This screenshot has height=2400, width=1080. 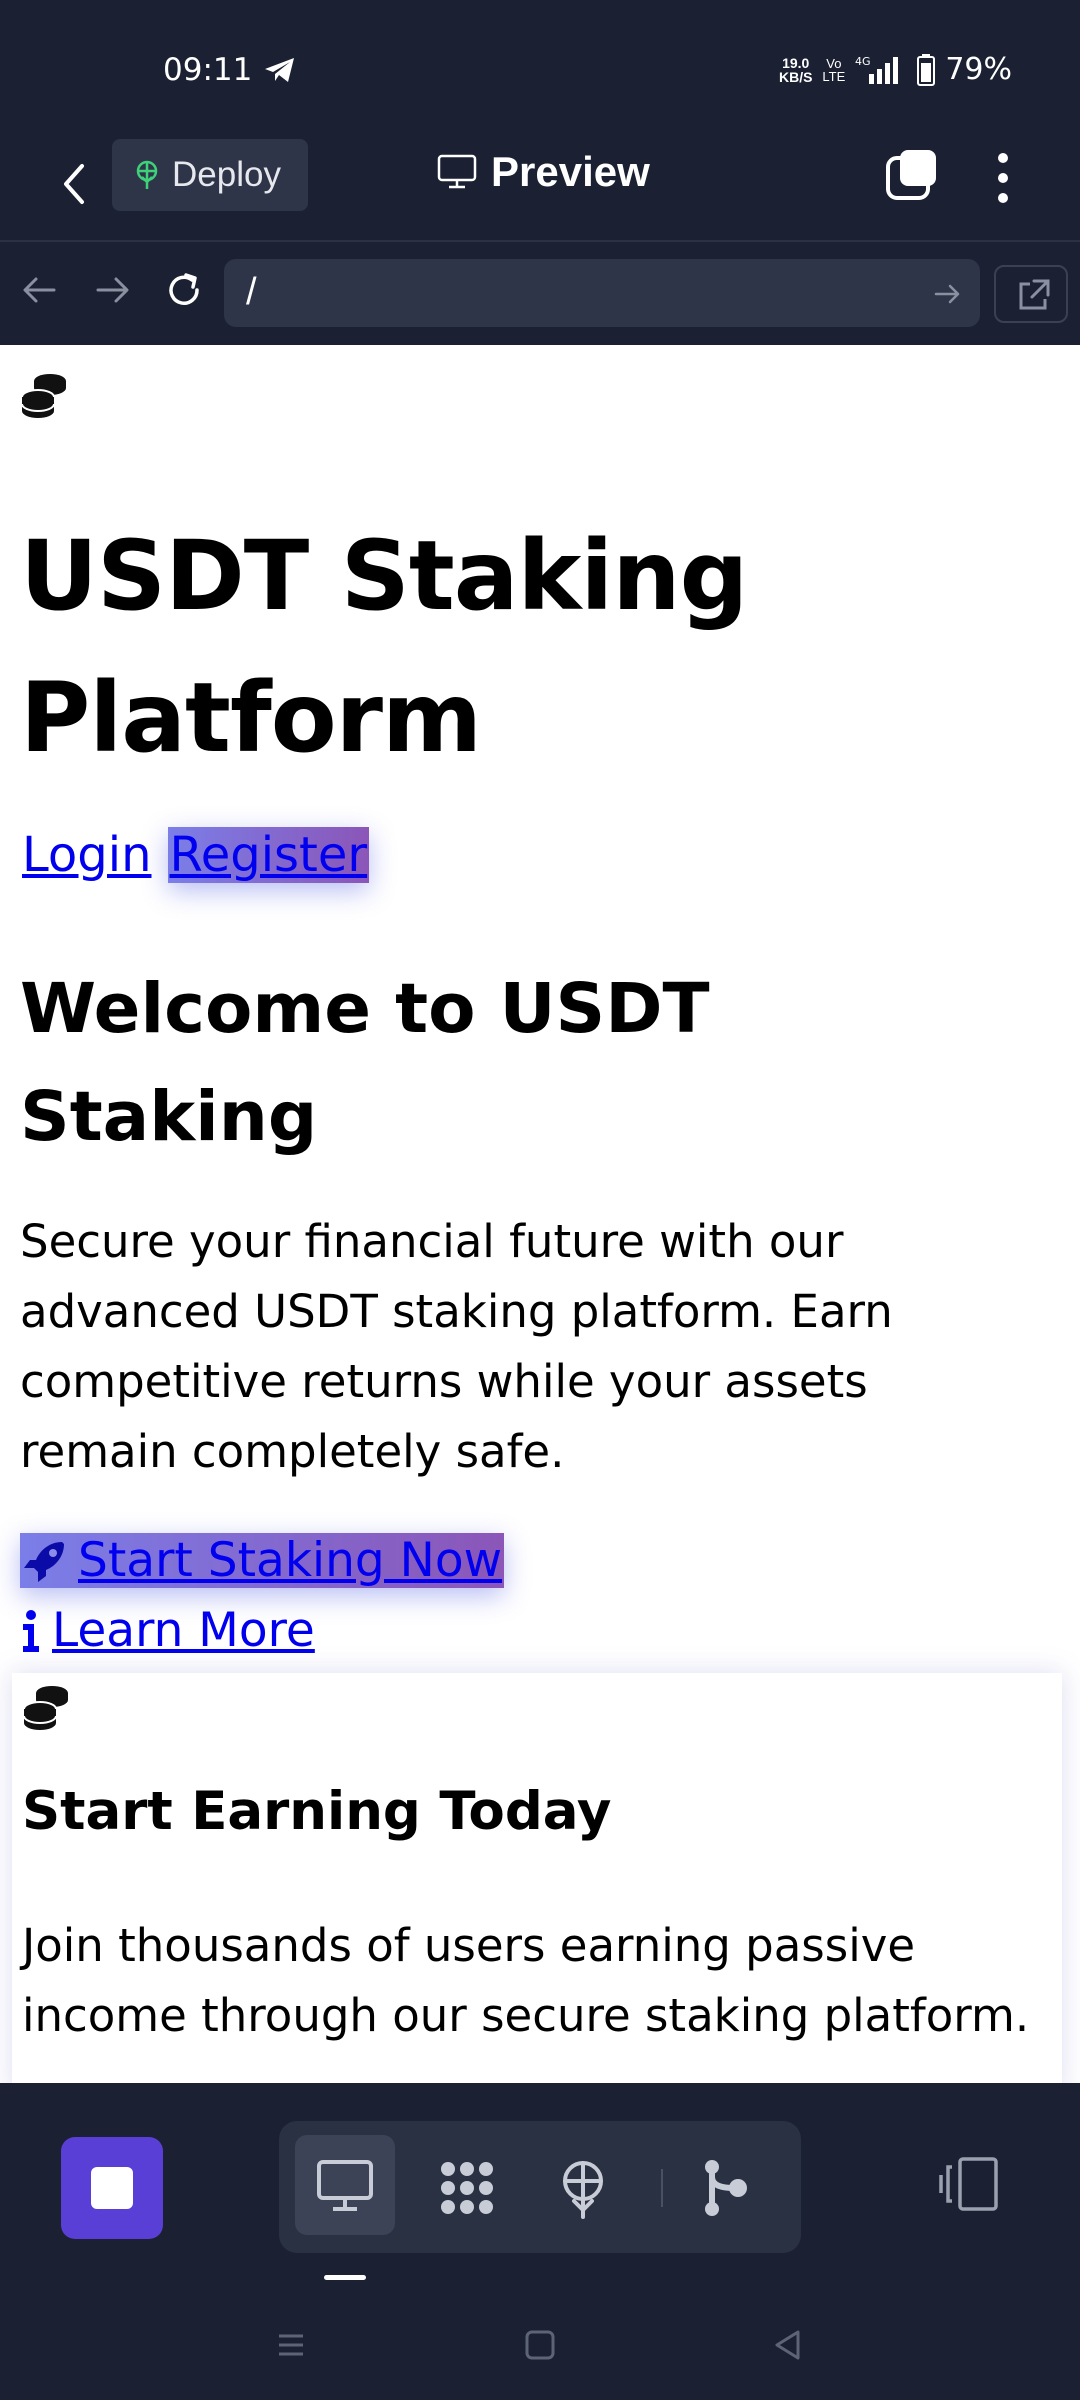 What do you see at coordinates (183, 1630) in the screenshot?
I see `learn-more-label: Learn More` at bounding box center [183, 1630].